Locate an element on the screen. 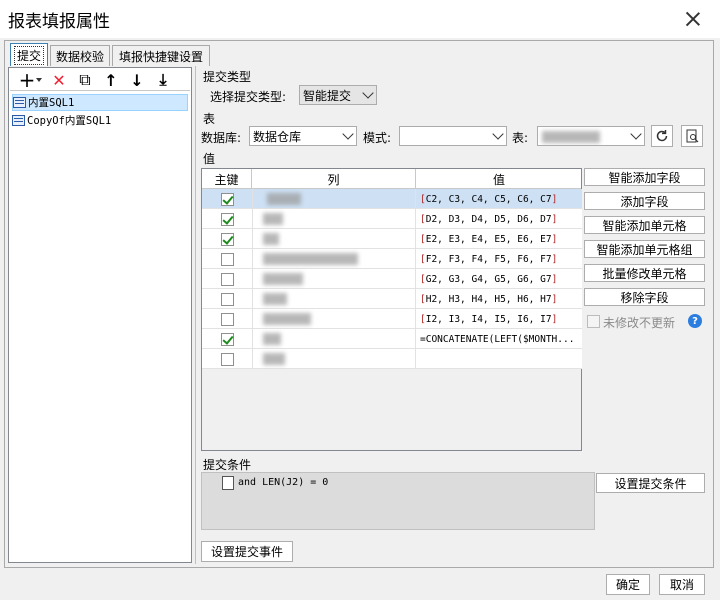 Image resolution: width=720 pixels, height=600 pixels. tree-item-label: 内置SQL1 is located at coordinates (51, 103).